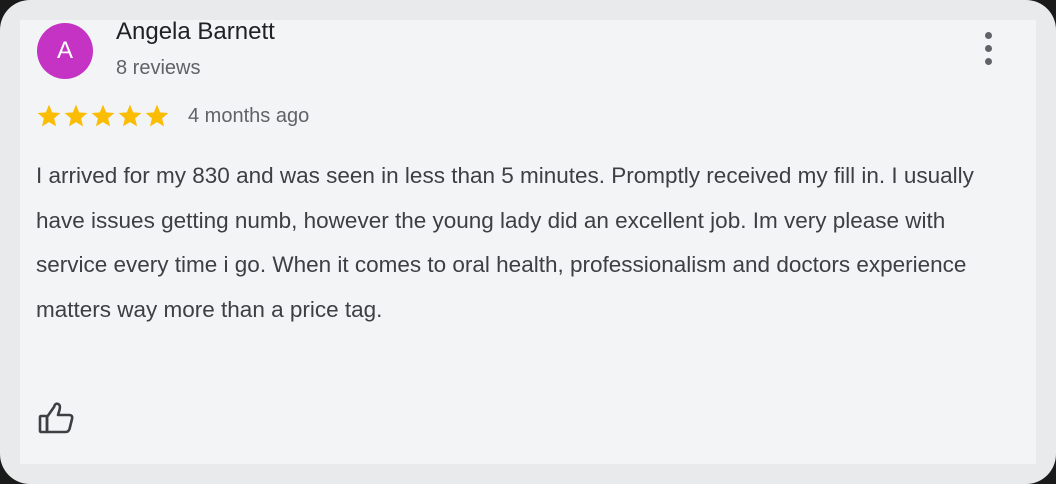 The height and width of the screenshot is (484, 1056). I want to click on author-name: Angela Barnett, so click(195, 32).